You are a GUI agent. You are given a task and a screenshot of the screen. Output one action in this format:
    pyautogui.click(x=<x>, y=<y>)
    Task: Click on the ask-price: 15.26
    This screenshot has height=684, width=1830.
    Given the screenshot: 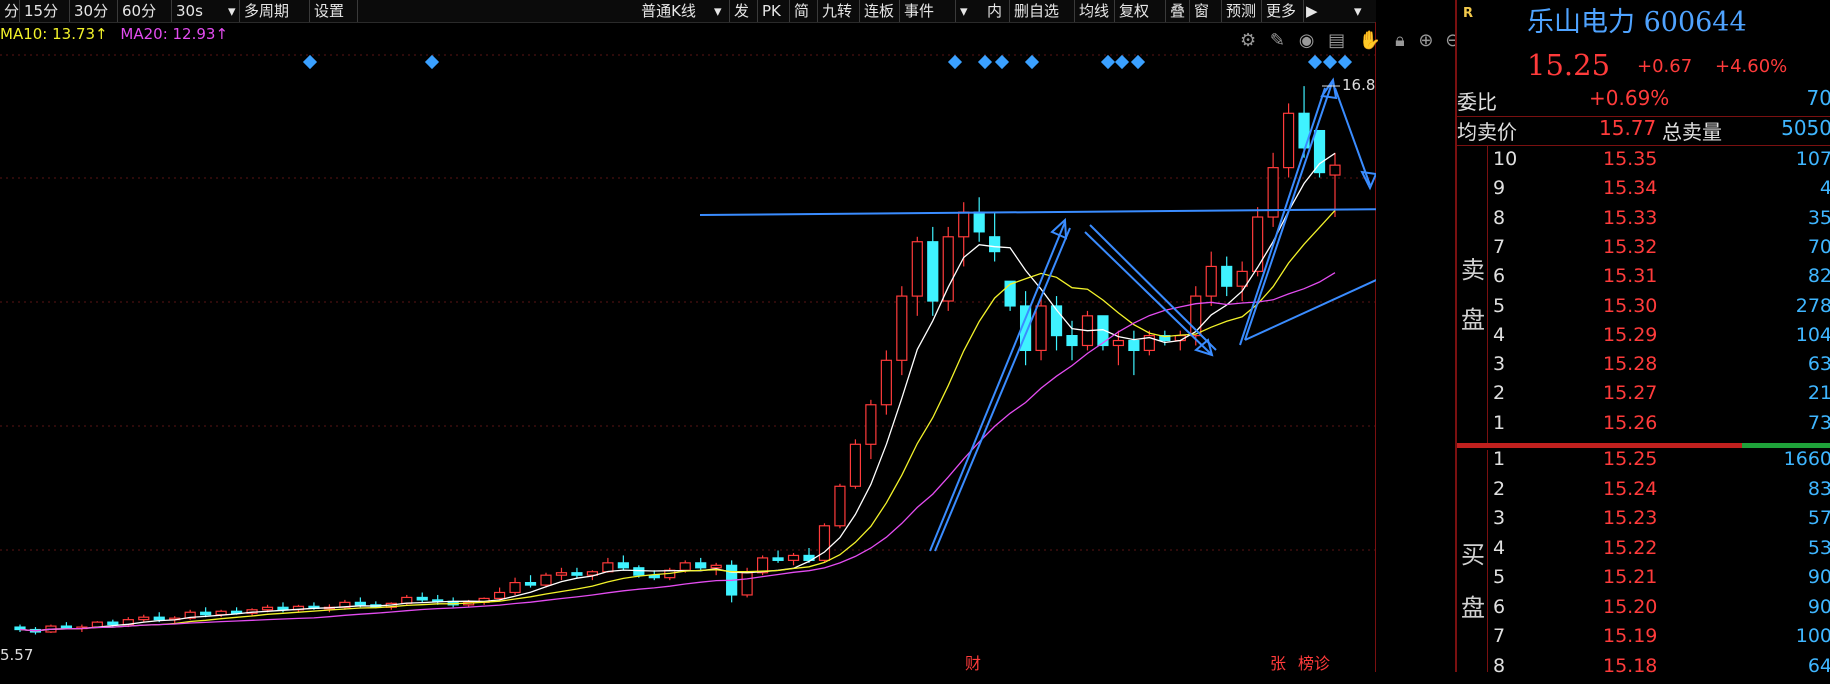 What is the action you would take?
    pyautogui.click(x=1630, y=422)
    